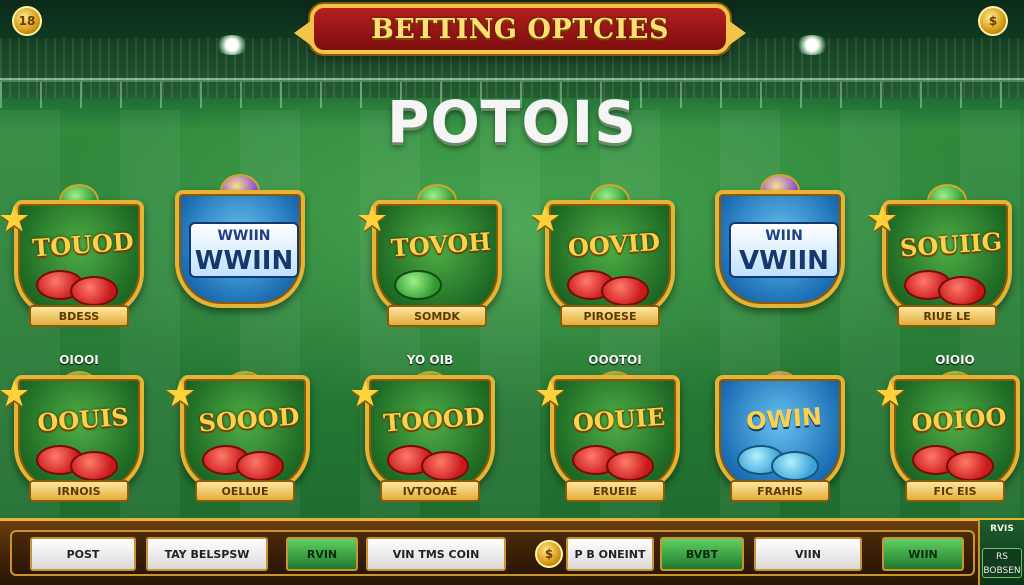  Describe the element at coordinates (784, 236) in the screenshot. I see `win-sign-top: WIIN` at that location.